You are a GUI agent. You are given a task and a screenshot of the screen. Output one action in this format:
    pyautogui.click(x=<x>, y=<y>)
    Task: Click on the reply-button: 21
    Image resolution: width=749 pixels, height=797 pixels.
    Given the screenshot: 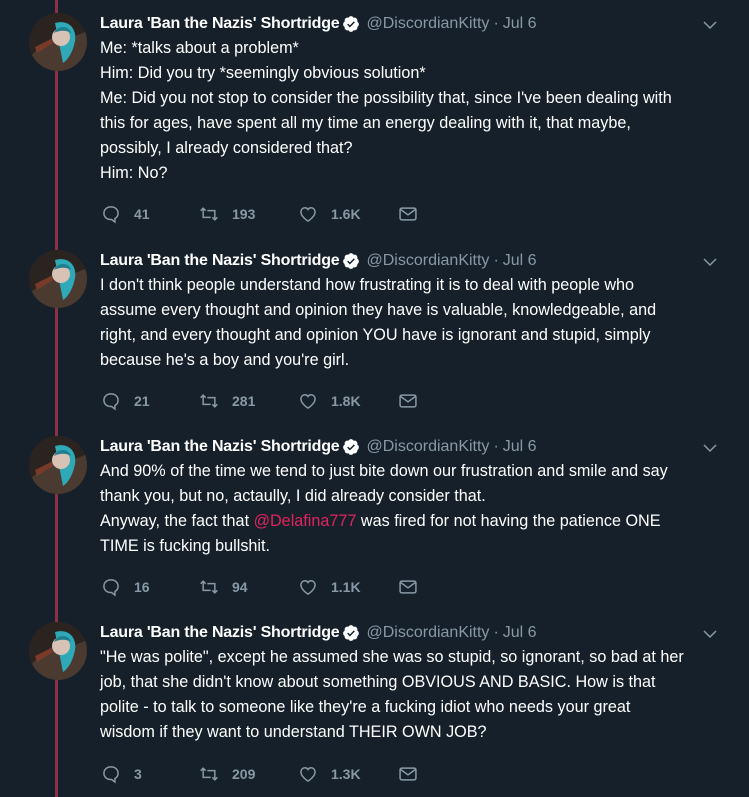 What is the action you would take?
    pyautogui.click(x=150, y=401)
    